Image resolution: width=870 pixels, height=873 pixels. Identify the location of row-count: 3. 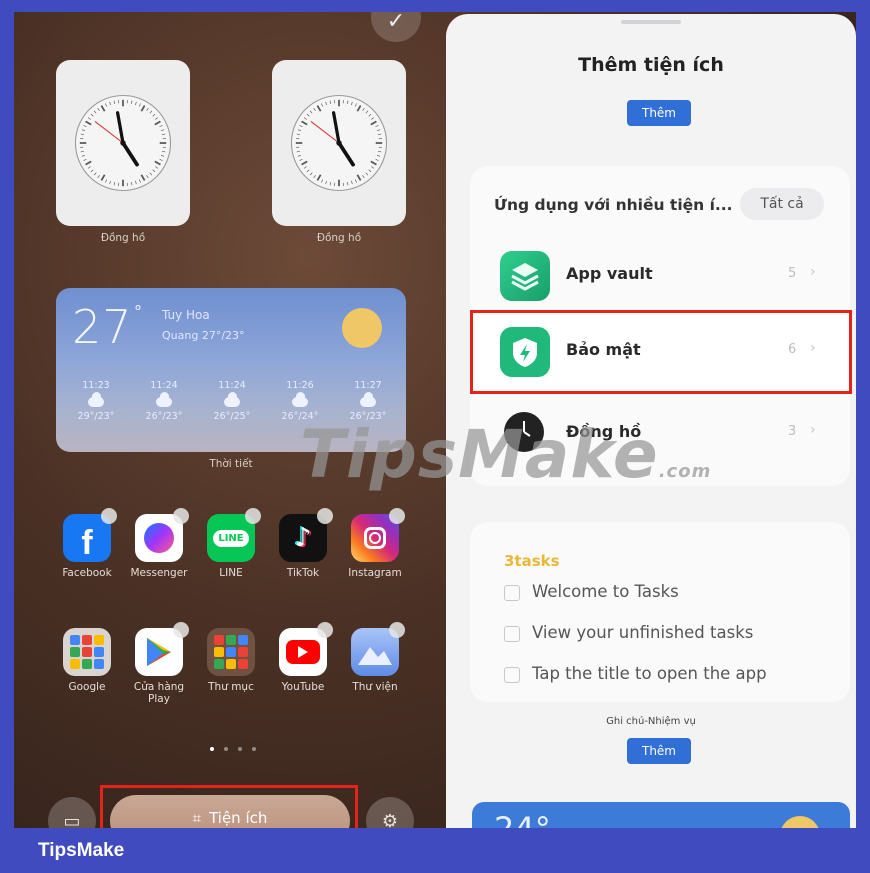
(792, 431).